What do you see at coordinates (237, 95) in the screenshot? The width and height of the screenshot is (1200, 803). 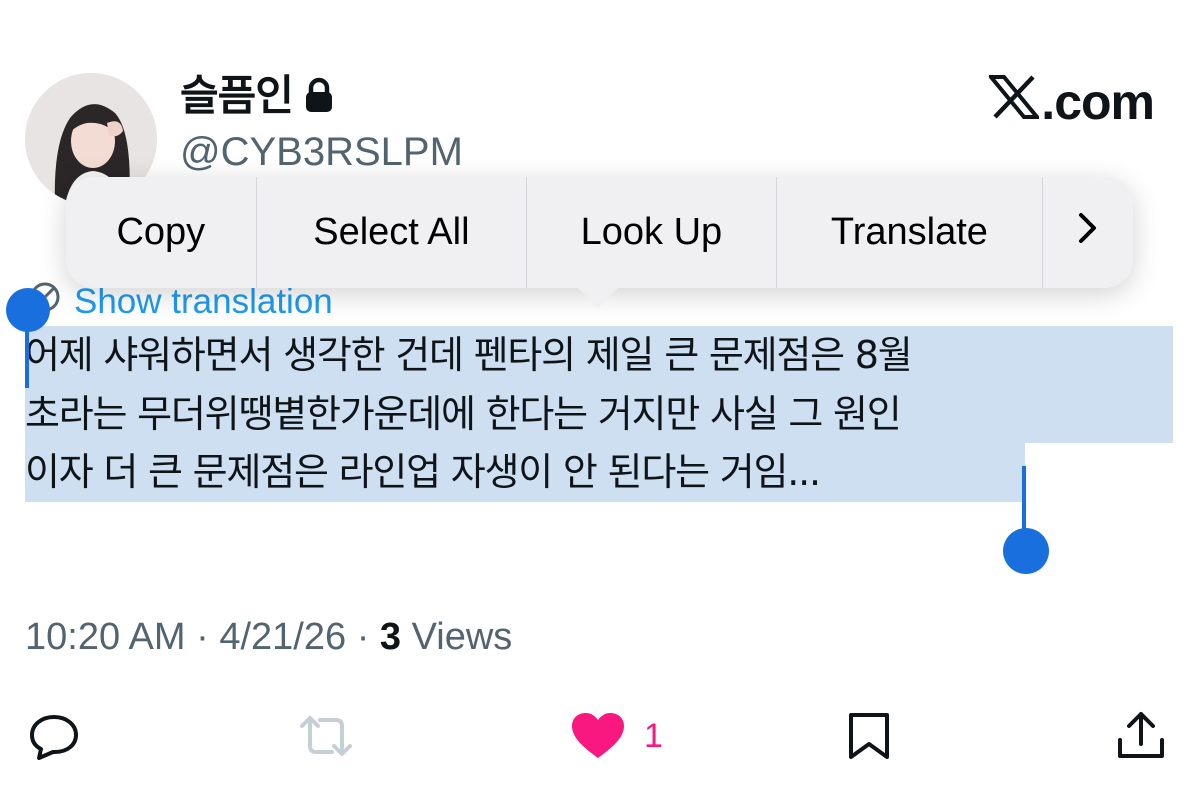 I see `display-name-text: 슬픔인` at bounding box center [237, 95].